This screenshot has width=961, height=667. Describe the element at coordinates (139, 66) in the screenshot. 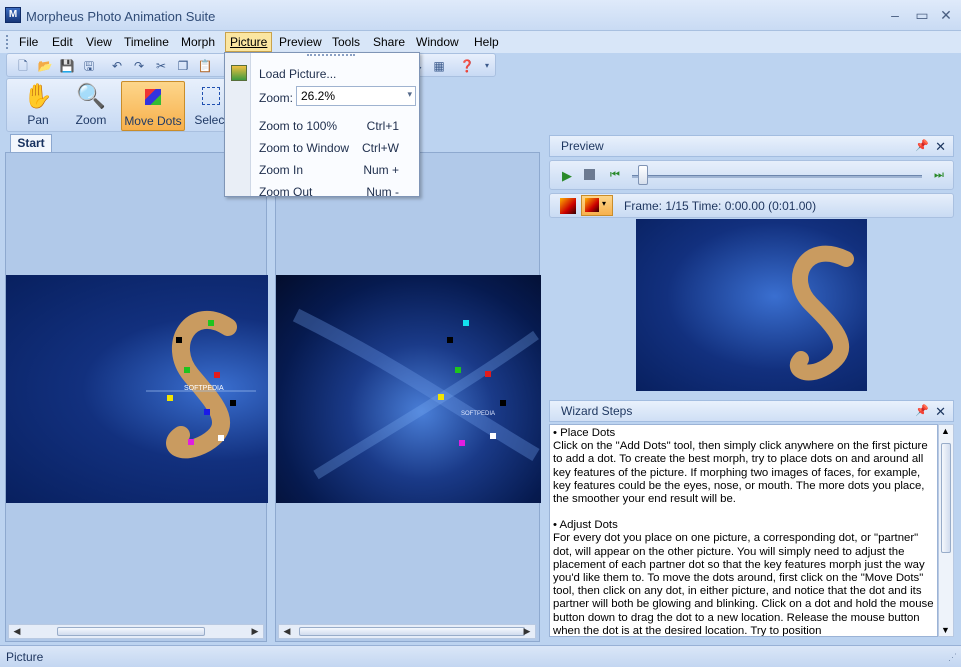

I see `redo-icon: ↷` at that location.